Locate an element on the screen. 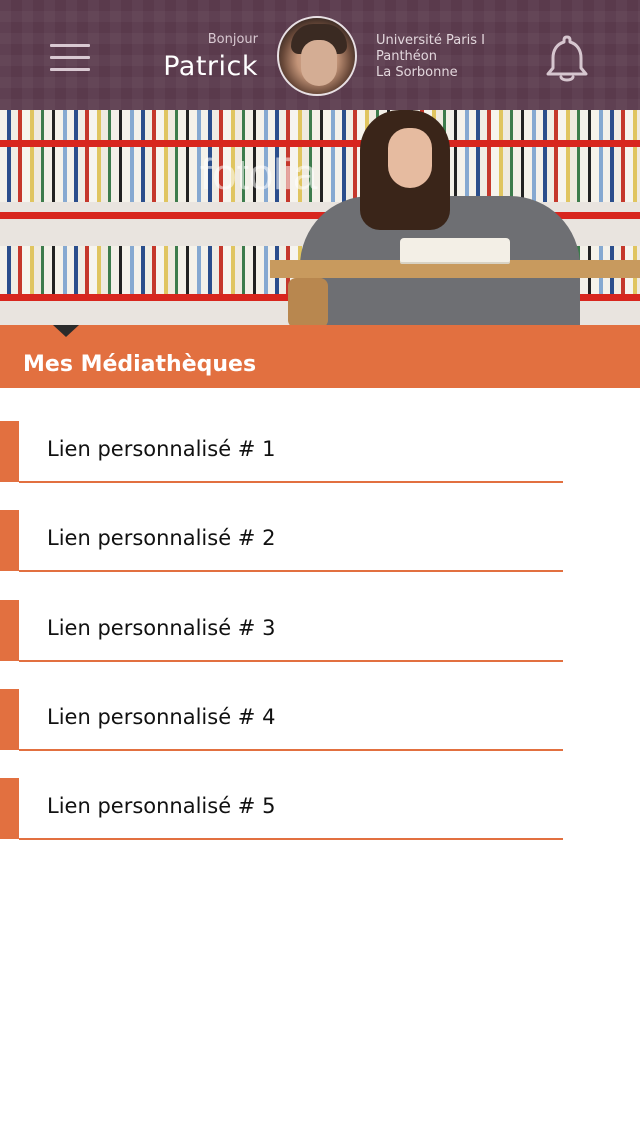 The width and height of the screenshot is (640, 1136). reading-table is located at coordinates (455, 269).